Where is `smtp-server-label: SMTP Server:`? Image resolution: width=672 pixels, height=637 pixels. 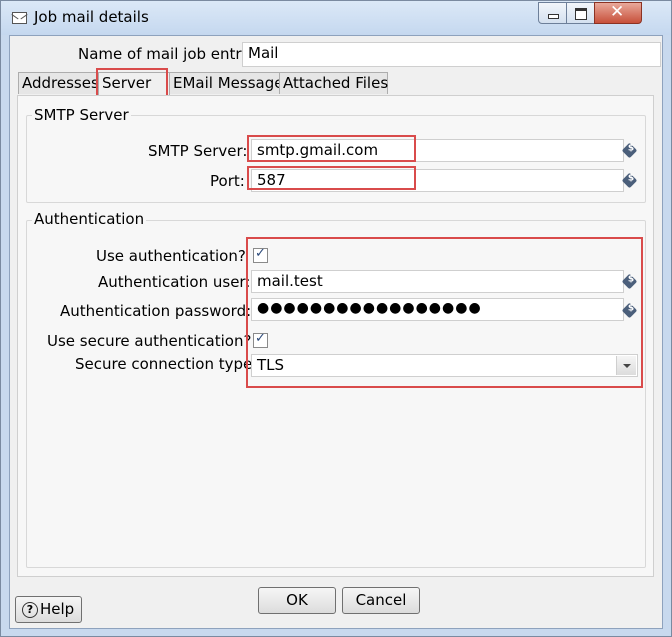
smtp-server-label: SMTP Server: is located at coordinates (198, 151).